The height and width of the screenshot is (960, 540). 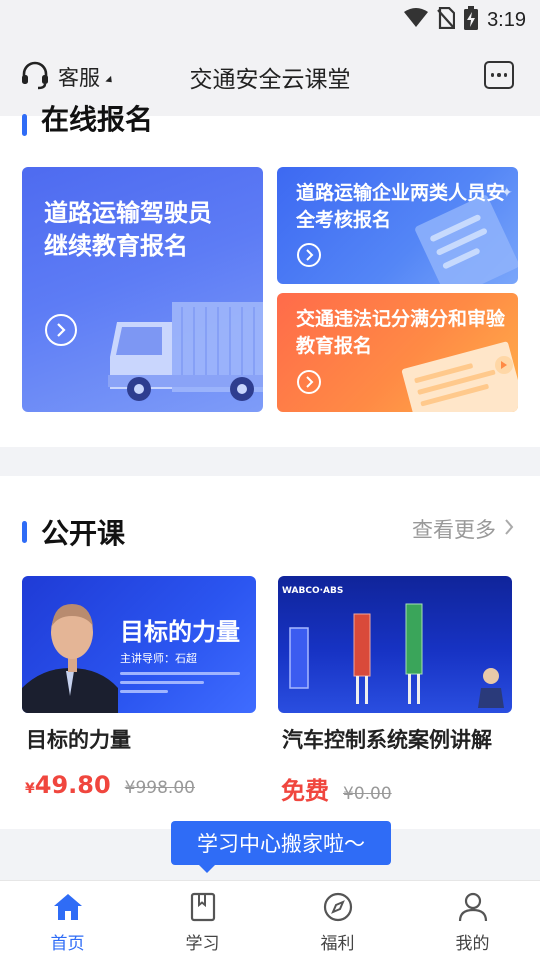 What do you see at coordinates (270, 461) in the screenshot?
I see `section-divider` at bounding box center [270, 461].